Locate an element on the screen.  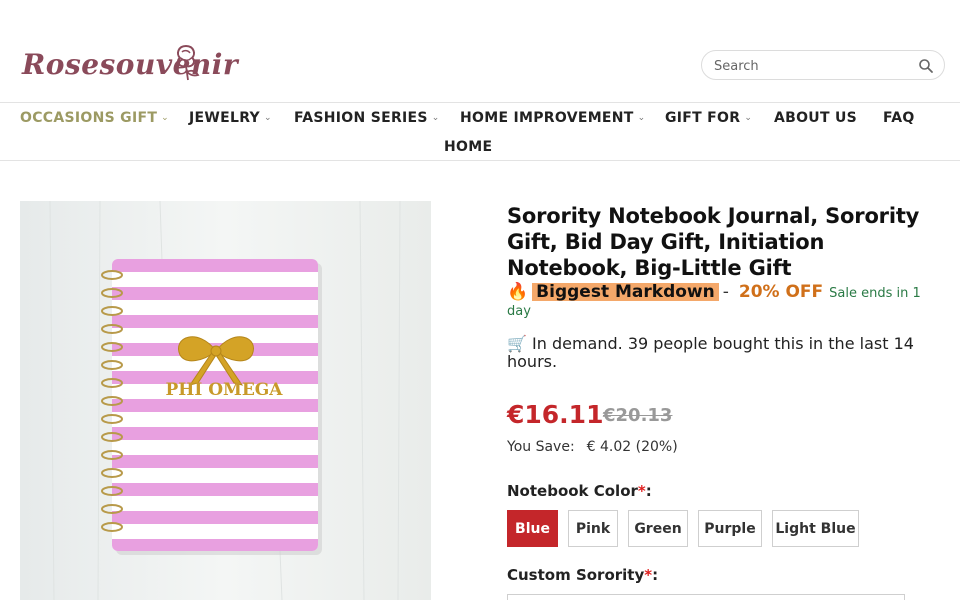
nav-item-home-improvement: HOME IMPROVEMENT ⌄ is located at coordinates (553, 118).